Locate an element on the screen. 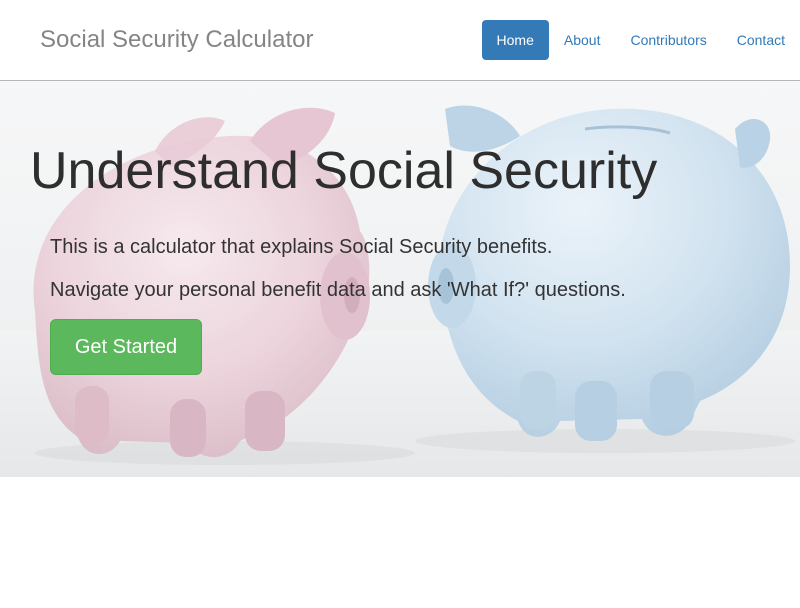 This screenshot has width=800, height=608. nav-contributors: Contributors is located at coordinates (668, 40).